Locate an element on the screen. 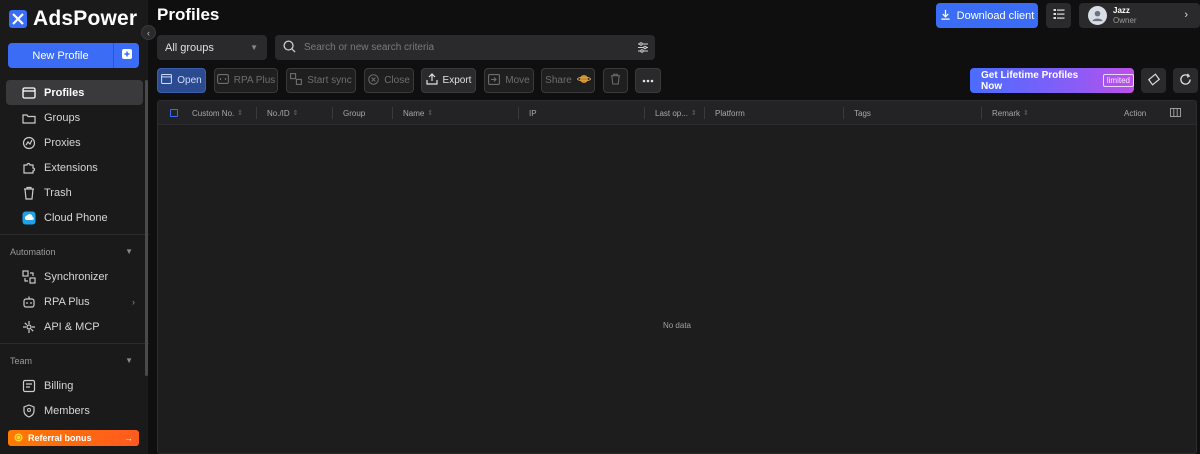  column-platform: Platform is located at coordinates (730, 113).